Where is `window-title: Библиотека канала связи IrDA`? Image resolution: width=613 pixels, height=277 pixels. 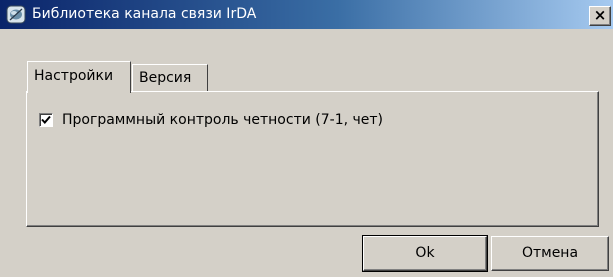
window-title: Библиотека канала связи IrDA is located at coordinates (144, 14).